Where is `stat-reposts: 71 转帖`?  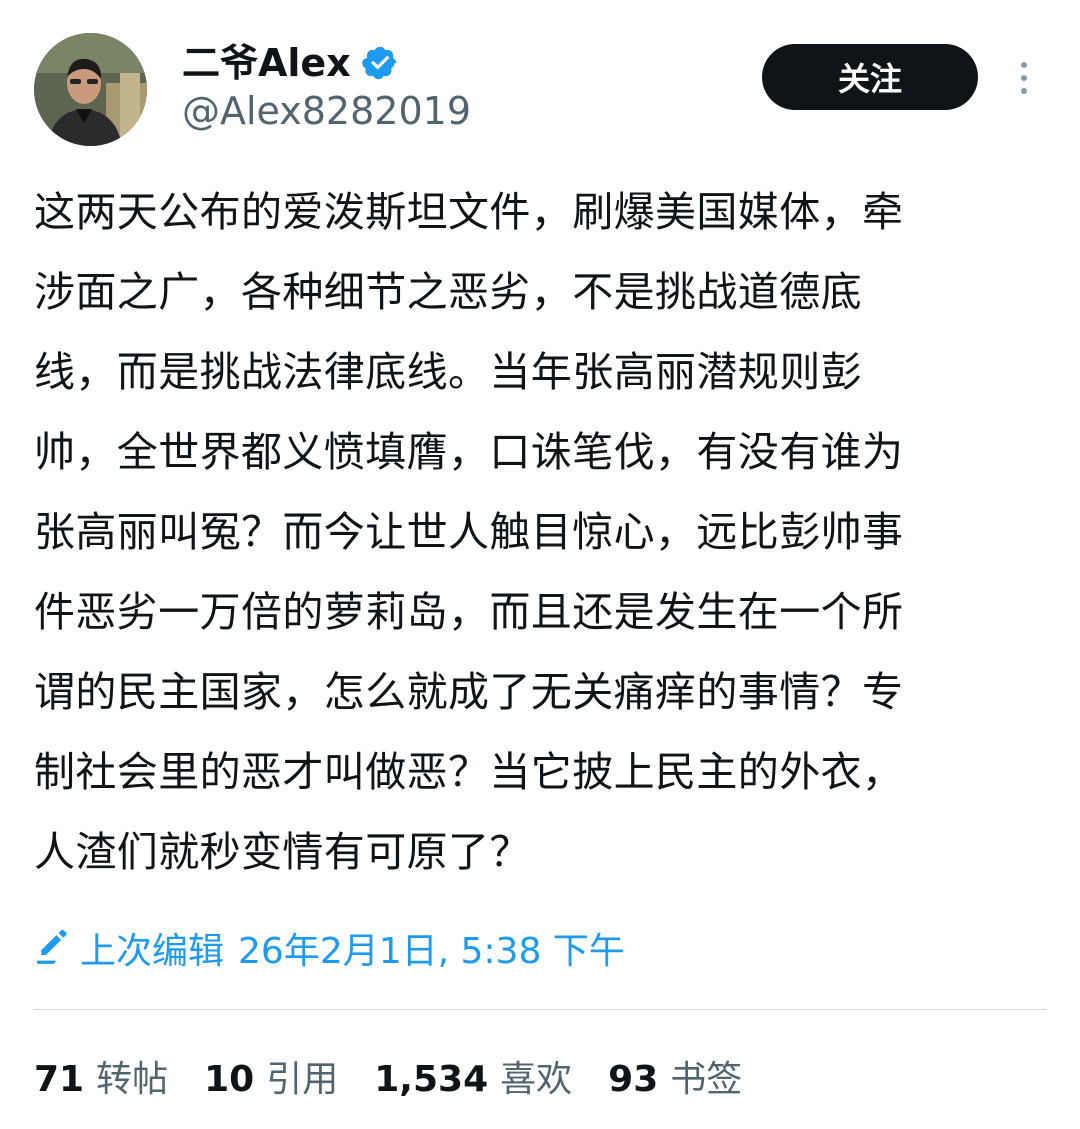 stat-reposts: 71 转帖 is located at coordinates (101, 1076).